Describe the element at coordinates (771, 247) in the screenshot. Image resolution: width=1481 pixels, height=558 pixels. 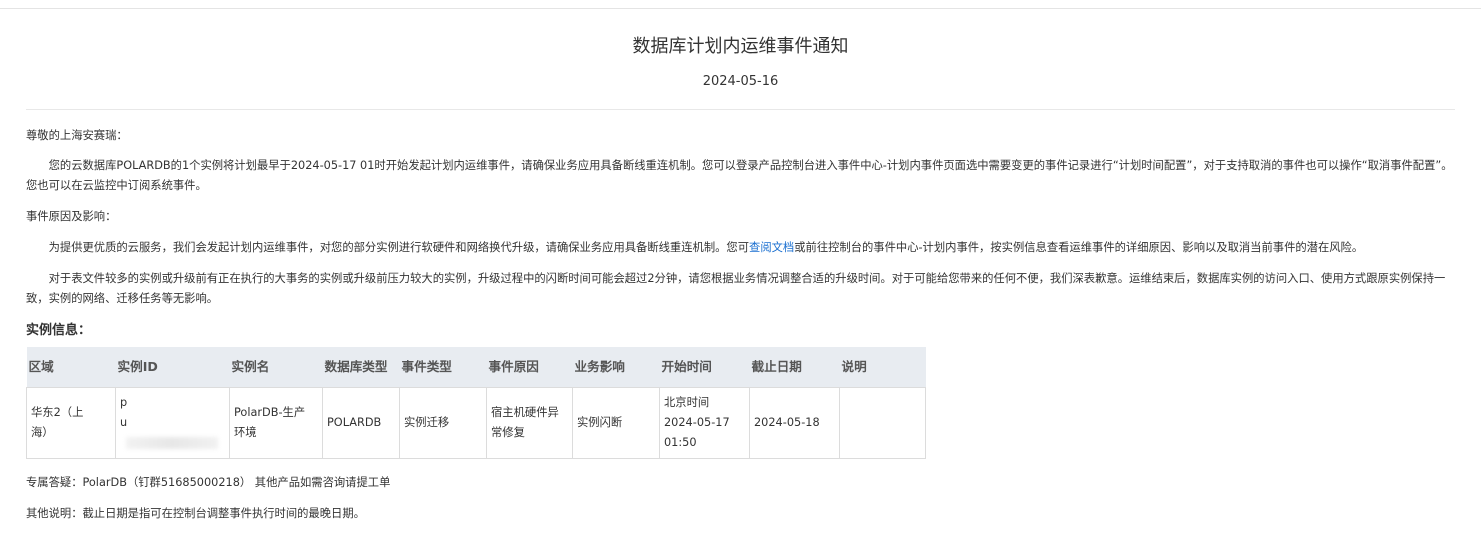
I see `view-docs-link: 查阅文档` at that location.